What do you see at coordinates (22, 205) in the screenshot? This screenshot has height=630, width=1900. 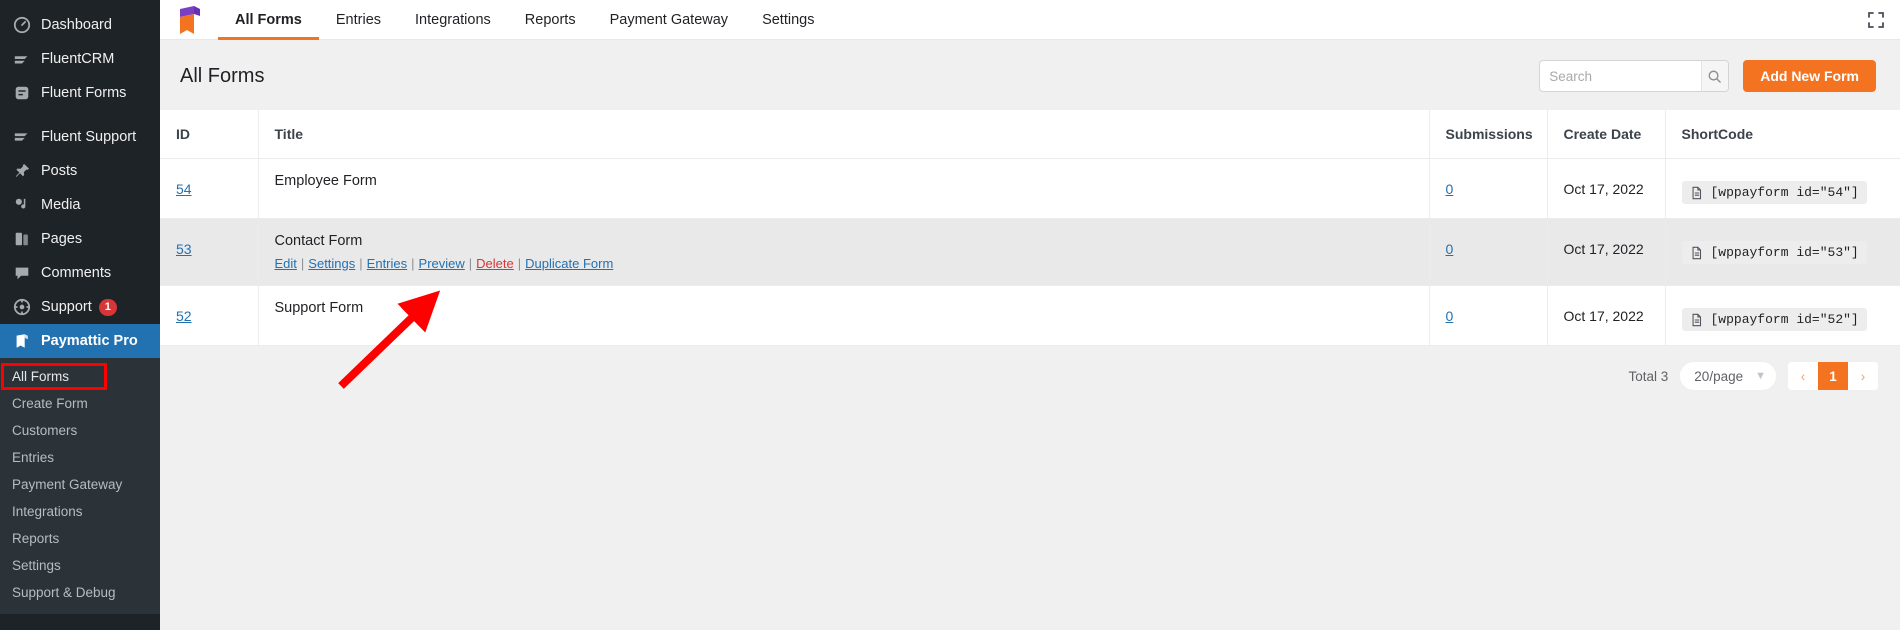 I see `media-icon` at bounding box center [22, 205].